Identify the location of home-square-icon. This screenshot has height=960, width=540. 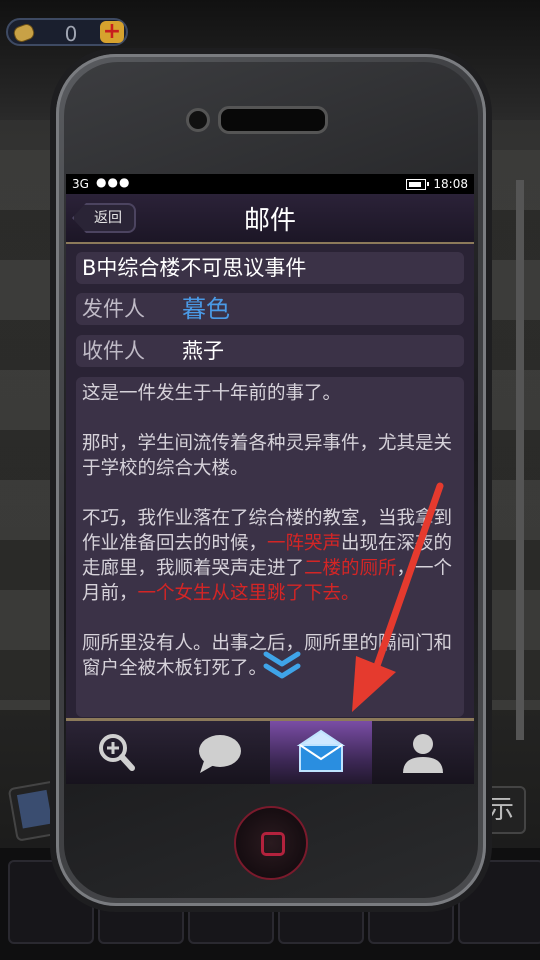
(273, 844).